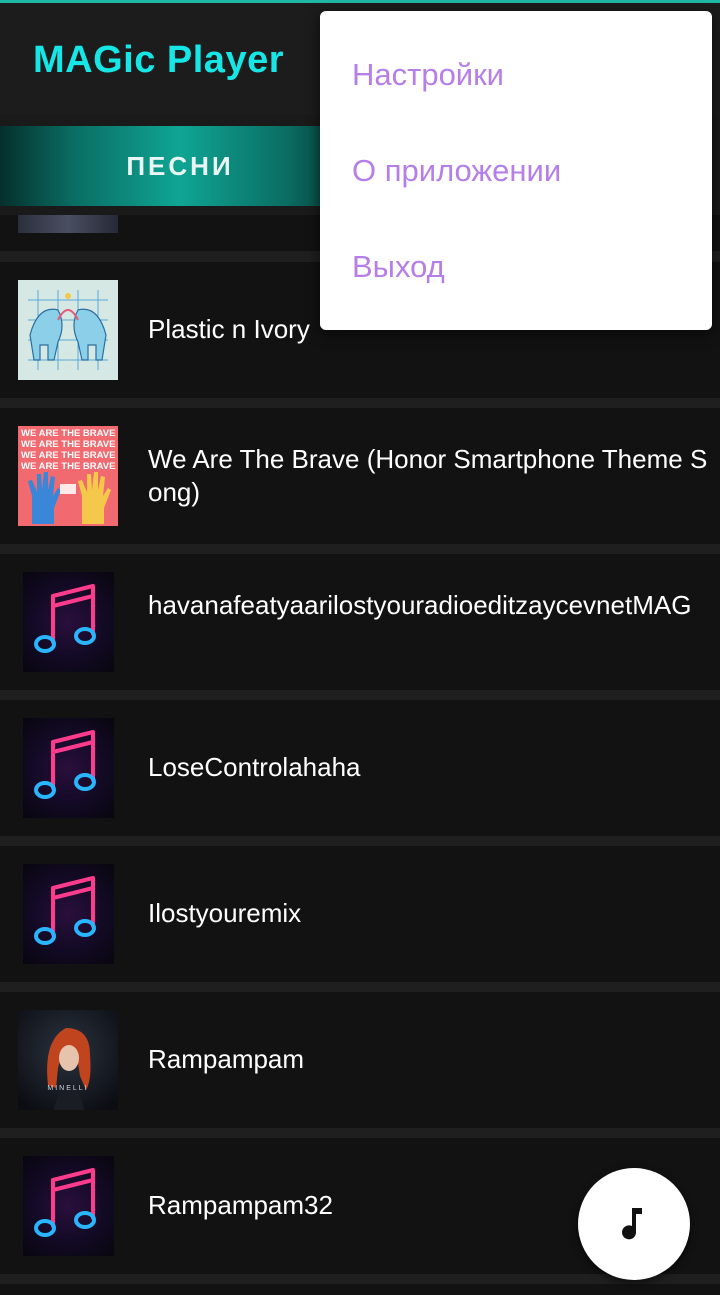  Describe the element at coordinates (456, 171) in the screenshot. I see `menu-item-about: О приложении` at that location.